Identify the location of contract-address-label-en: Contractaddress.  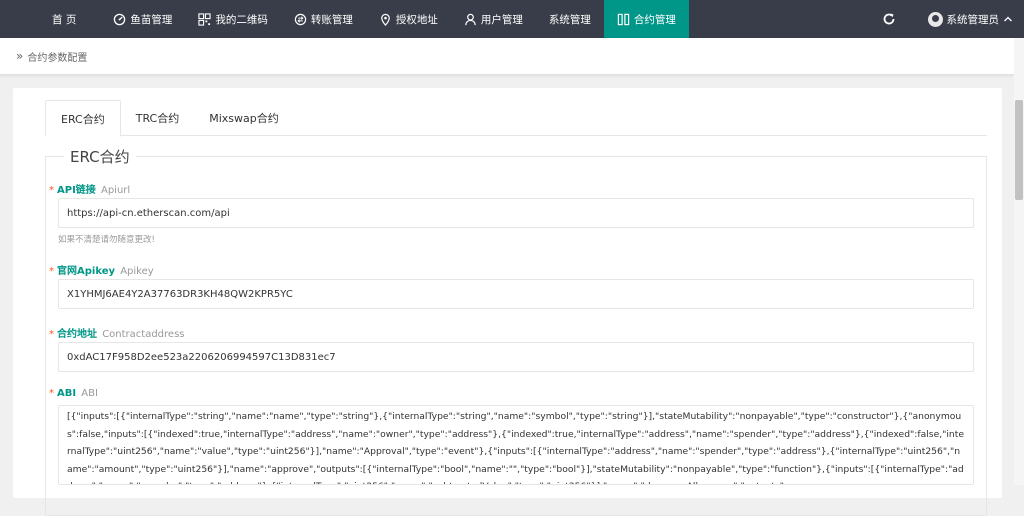
(143, 334).